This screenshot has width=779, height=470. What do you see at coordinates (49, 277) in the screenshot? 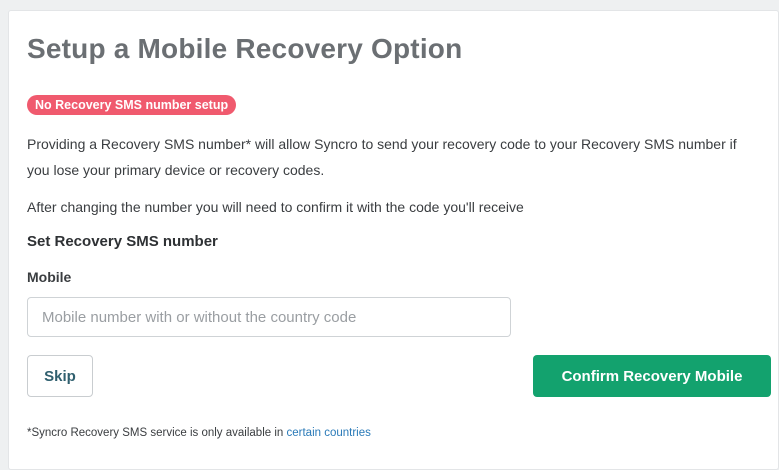
I see `mobile-label: Mobile` at bounding box center [49, 277].